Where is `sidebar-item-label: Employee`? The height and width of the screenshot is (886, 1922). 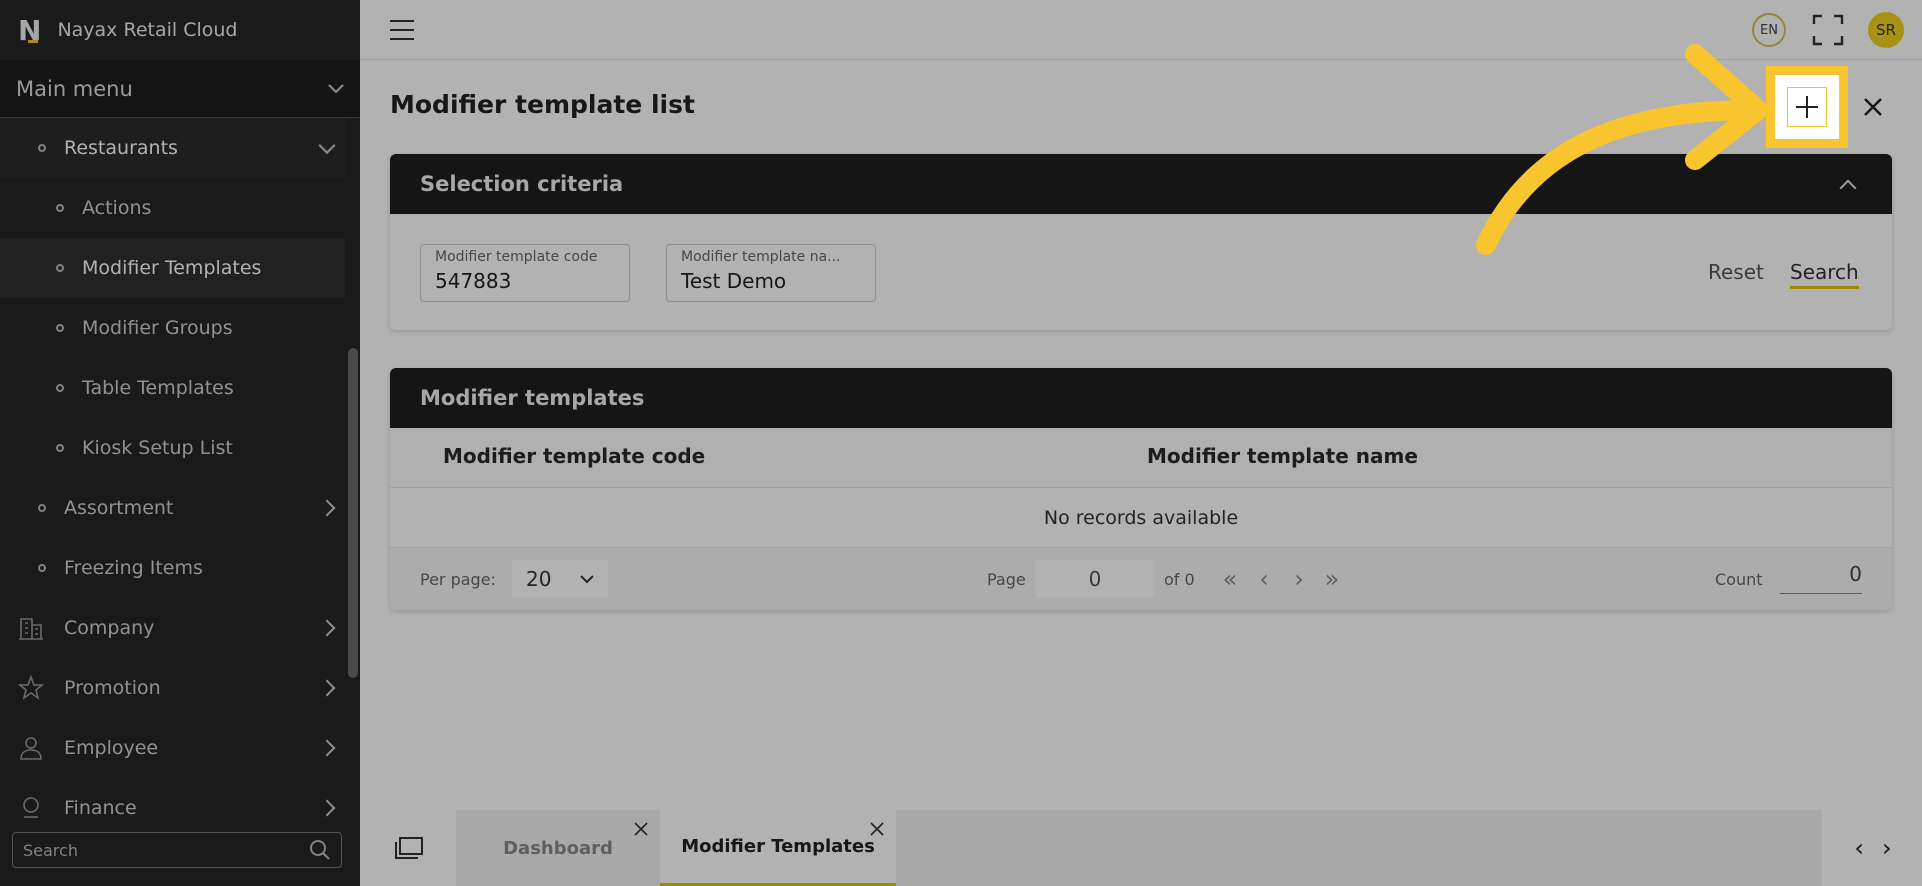
sidebar-item-label: Employee is located at coordinates (111, 748).